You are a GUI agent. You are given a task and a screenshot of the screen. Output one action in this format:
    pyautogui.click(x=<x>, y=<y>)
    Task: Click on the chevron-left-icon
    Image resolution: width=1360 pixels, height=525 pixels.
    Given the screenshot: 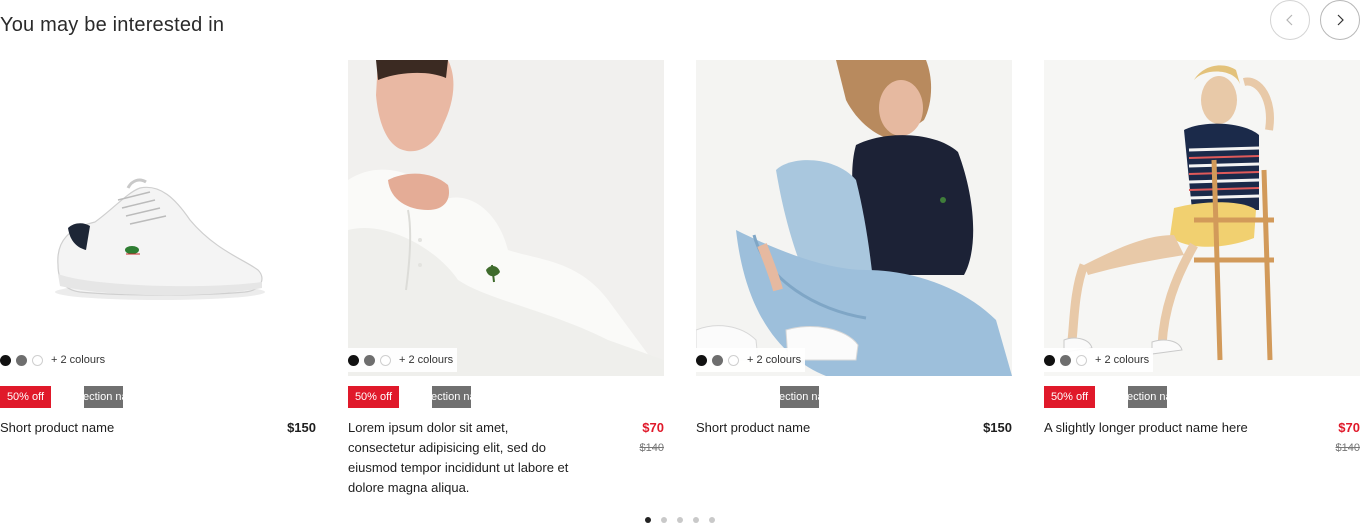 What is the action you would take?
    pyautogui.click(x=1289, y=20)
    